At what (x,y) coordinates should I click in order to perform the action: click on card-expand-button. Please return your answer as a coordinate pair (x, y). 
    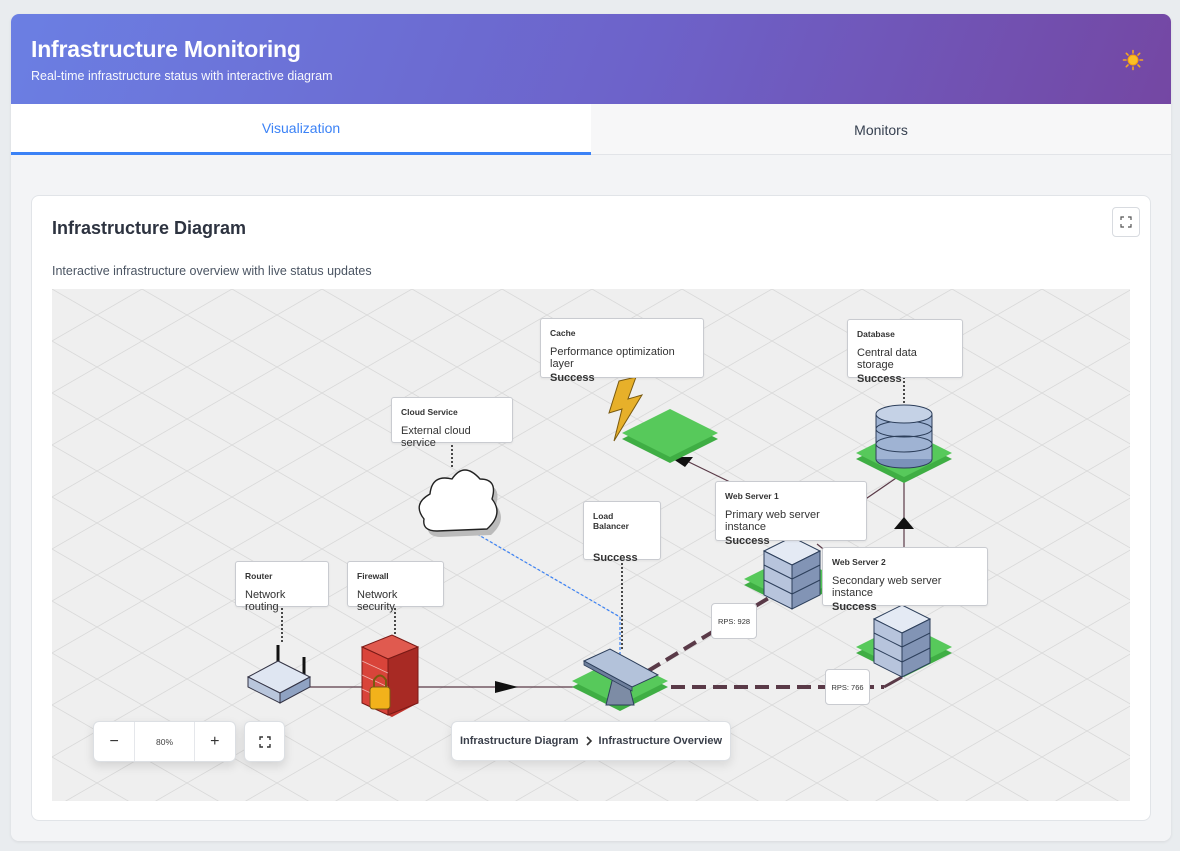
    Looking at the image, I should click on (1126, 222).